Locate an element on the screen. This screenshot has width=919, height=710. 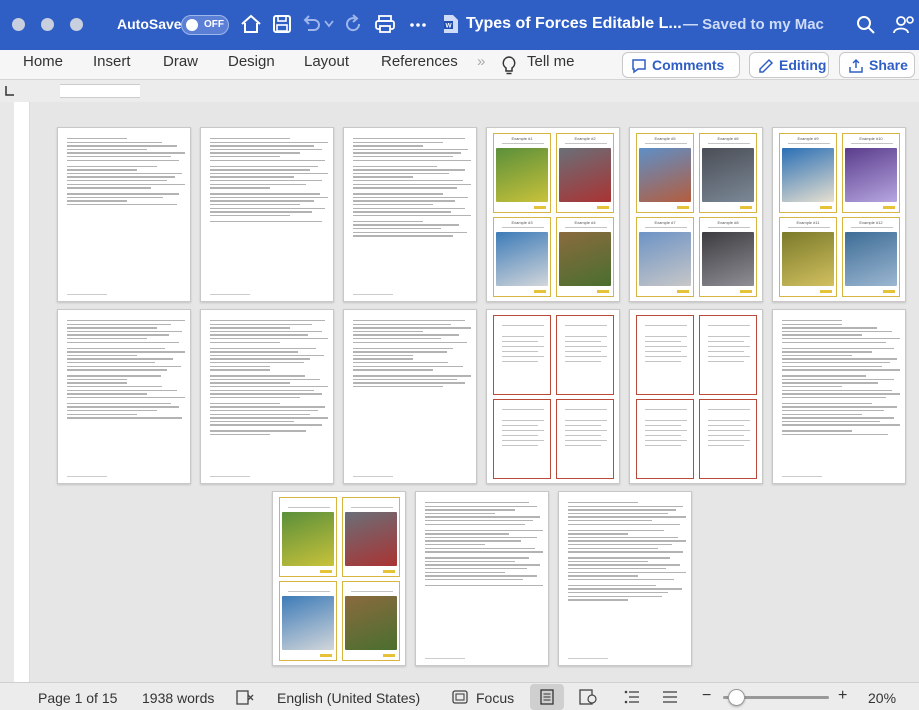
example-photo is located at coordinates (728, 259).